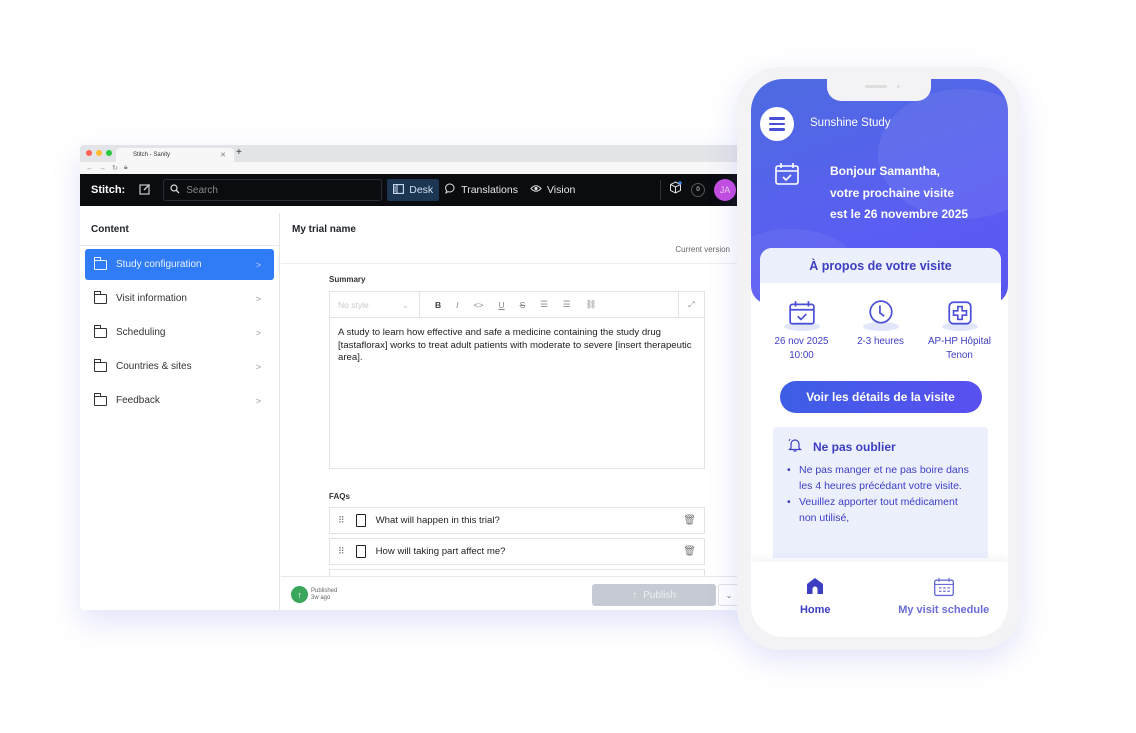 This screenshot has width=1136, height=733. I want to click on tab-schedule-label: My visit schedule, so click(944, 610).